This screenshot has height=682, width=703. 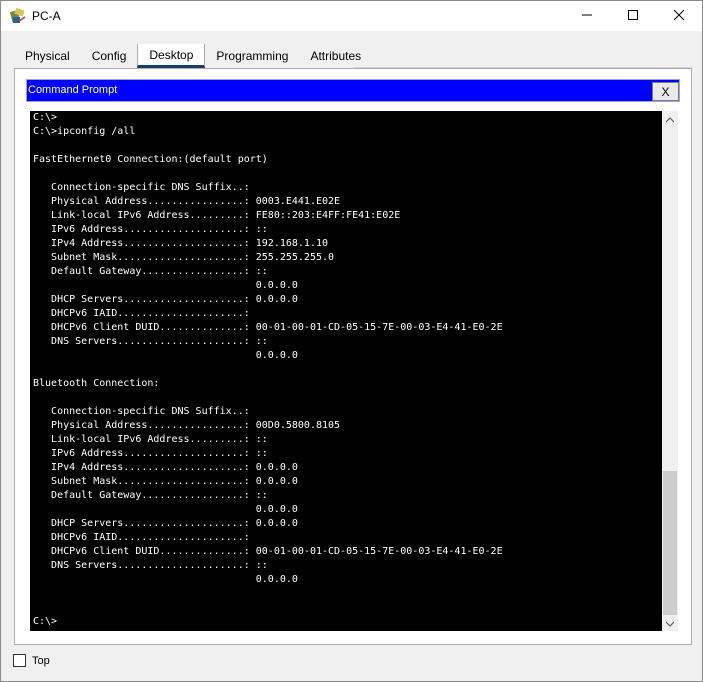 I want to click on scroll-up-arrow-icon, so click(x=670, y=119).